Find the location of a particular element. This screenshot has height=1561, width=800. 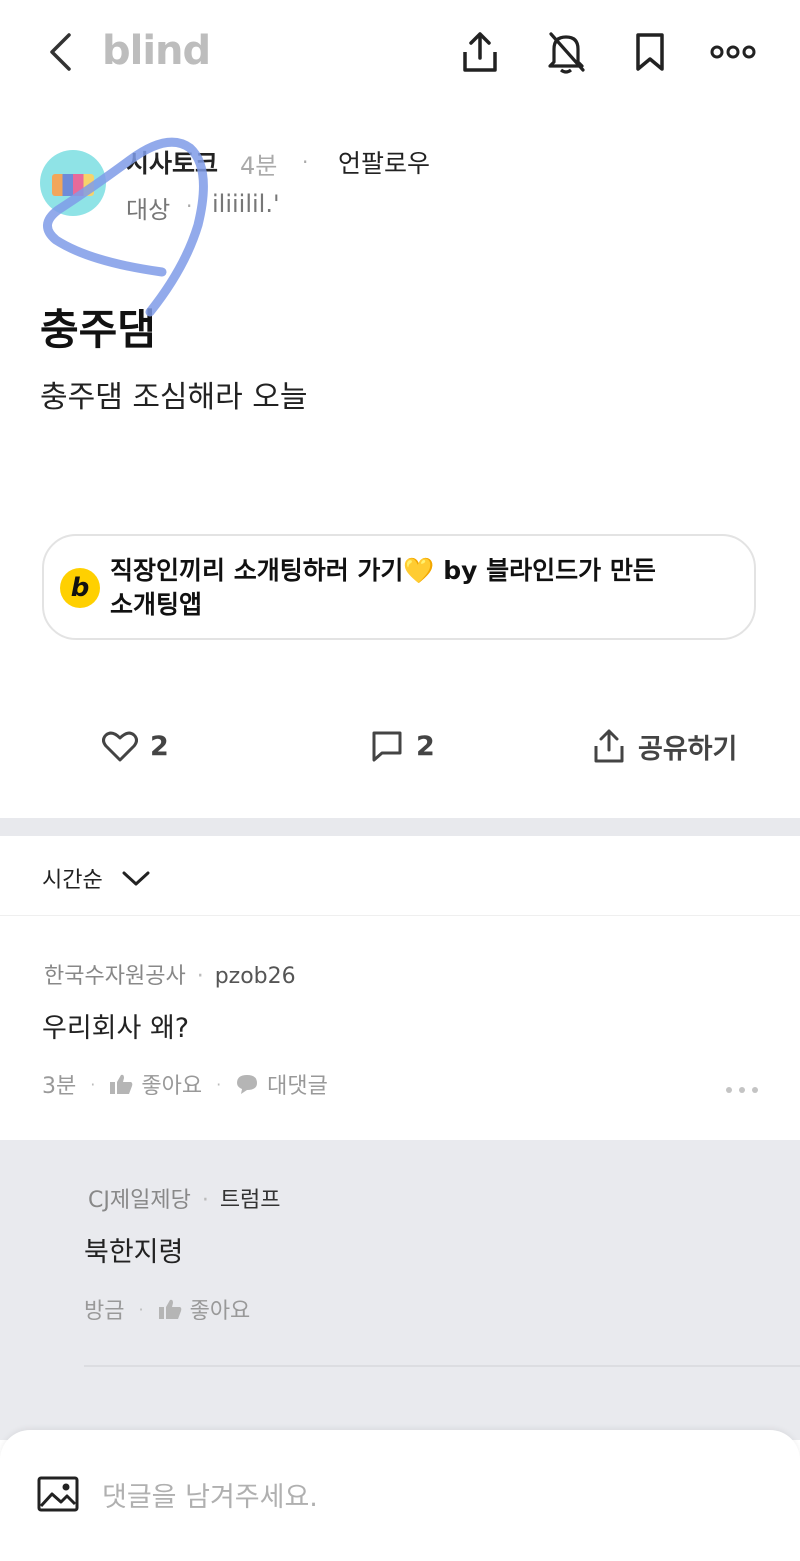

author-name: 시사토크 is located at coordinates (172, 162).